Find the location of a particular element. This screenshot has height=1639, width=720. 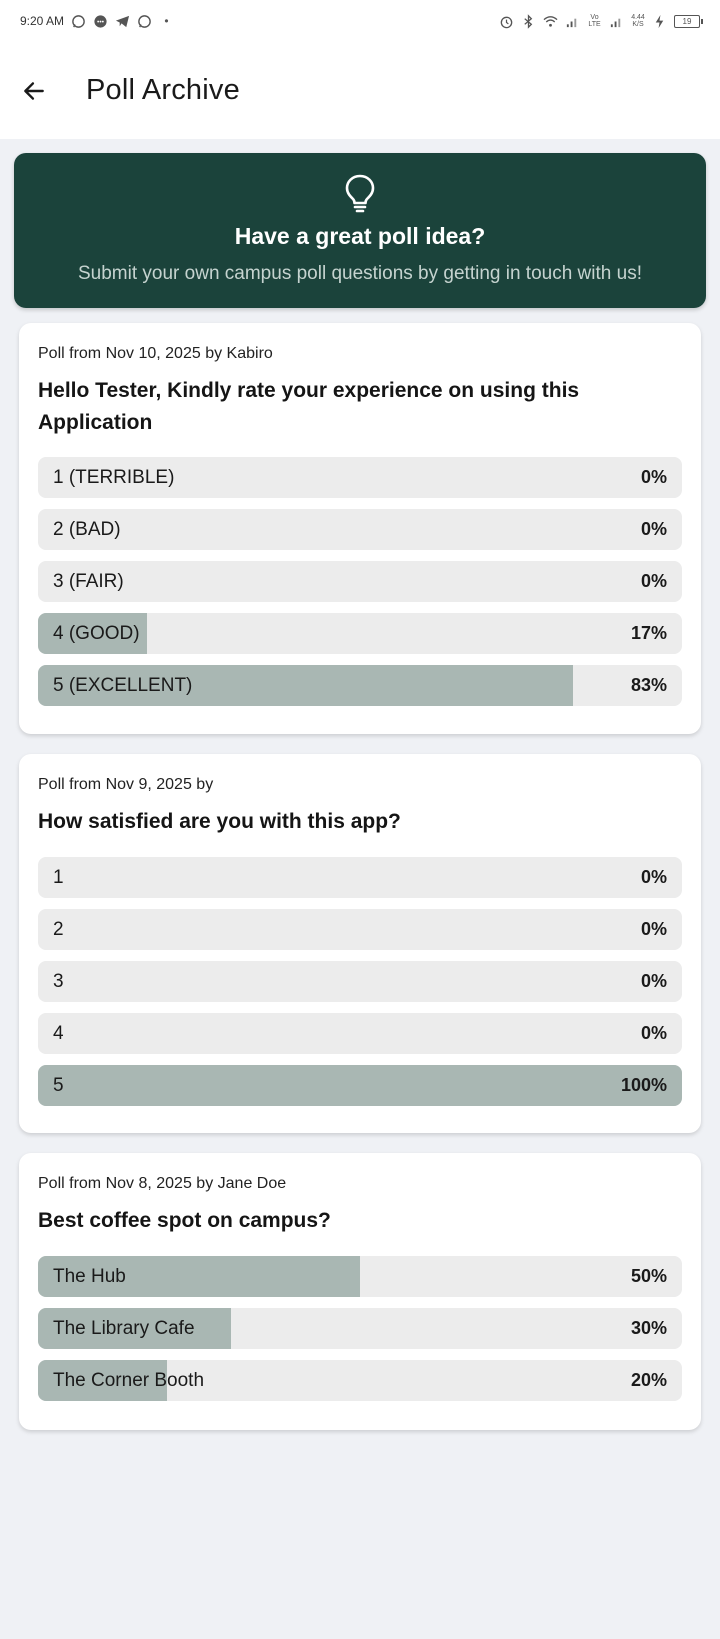

status-time: 9:20 AM is located at coordinates (42, 21).